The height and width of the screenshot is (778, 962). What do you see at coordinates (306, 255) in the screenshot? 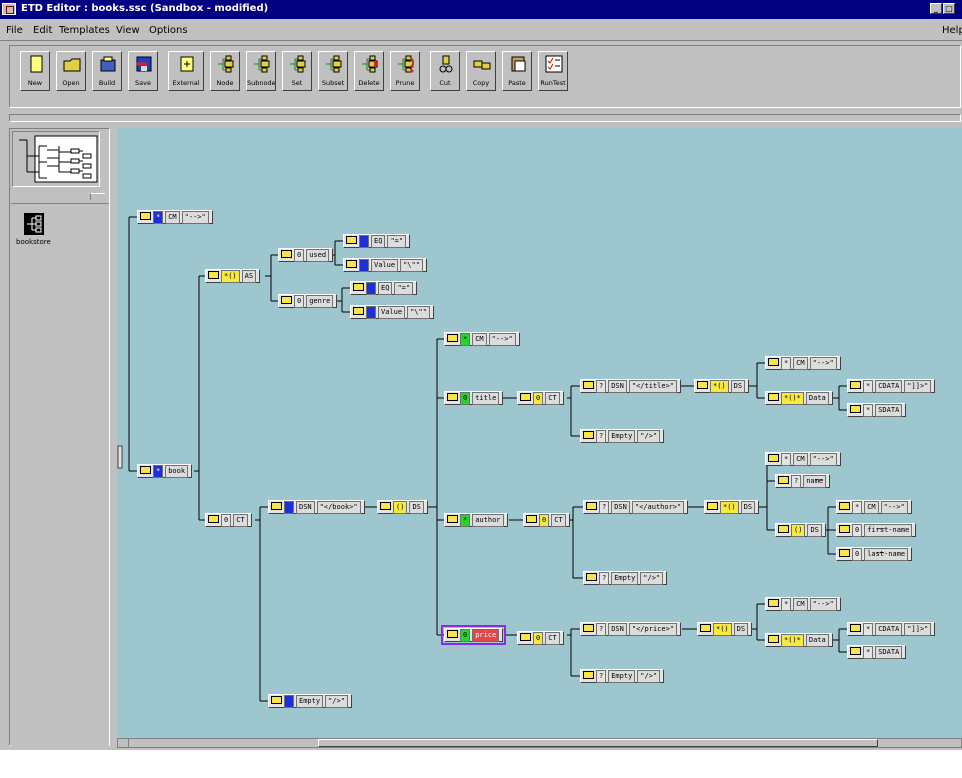
I see `tree-node: 0 used` at bounding box center [306, 255].